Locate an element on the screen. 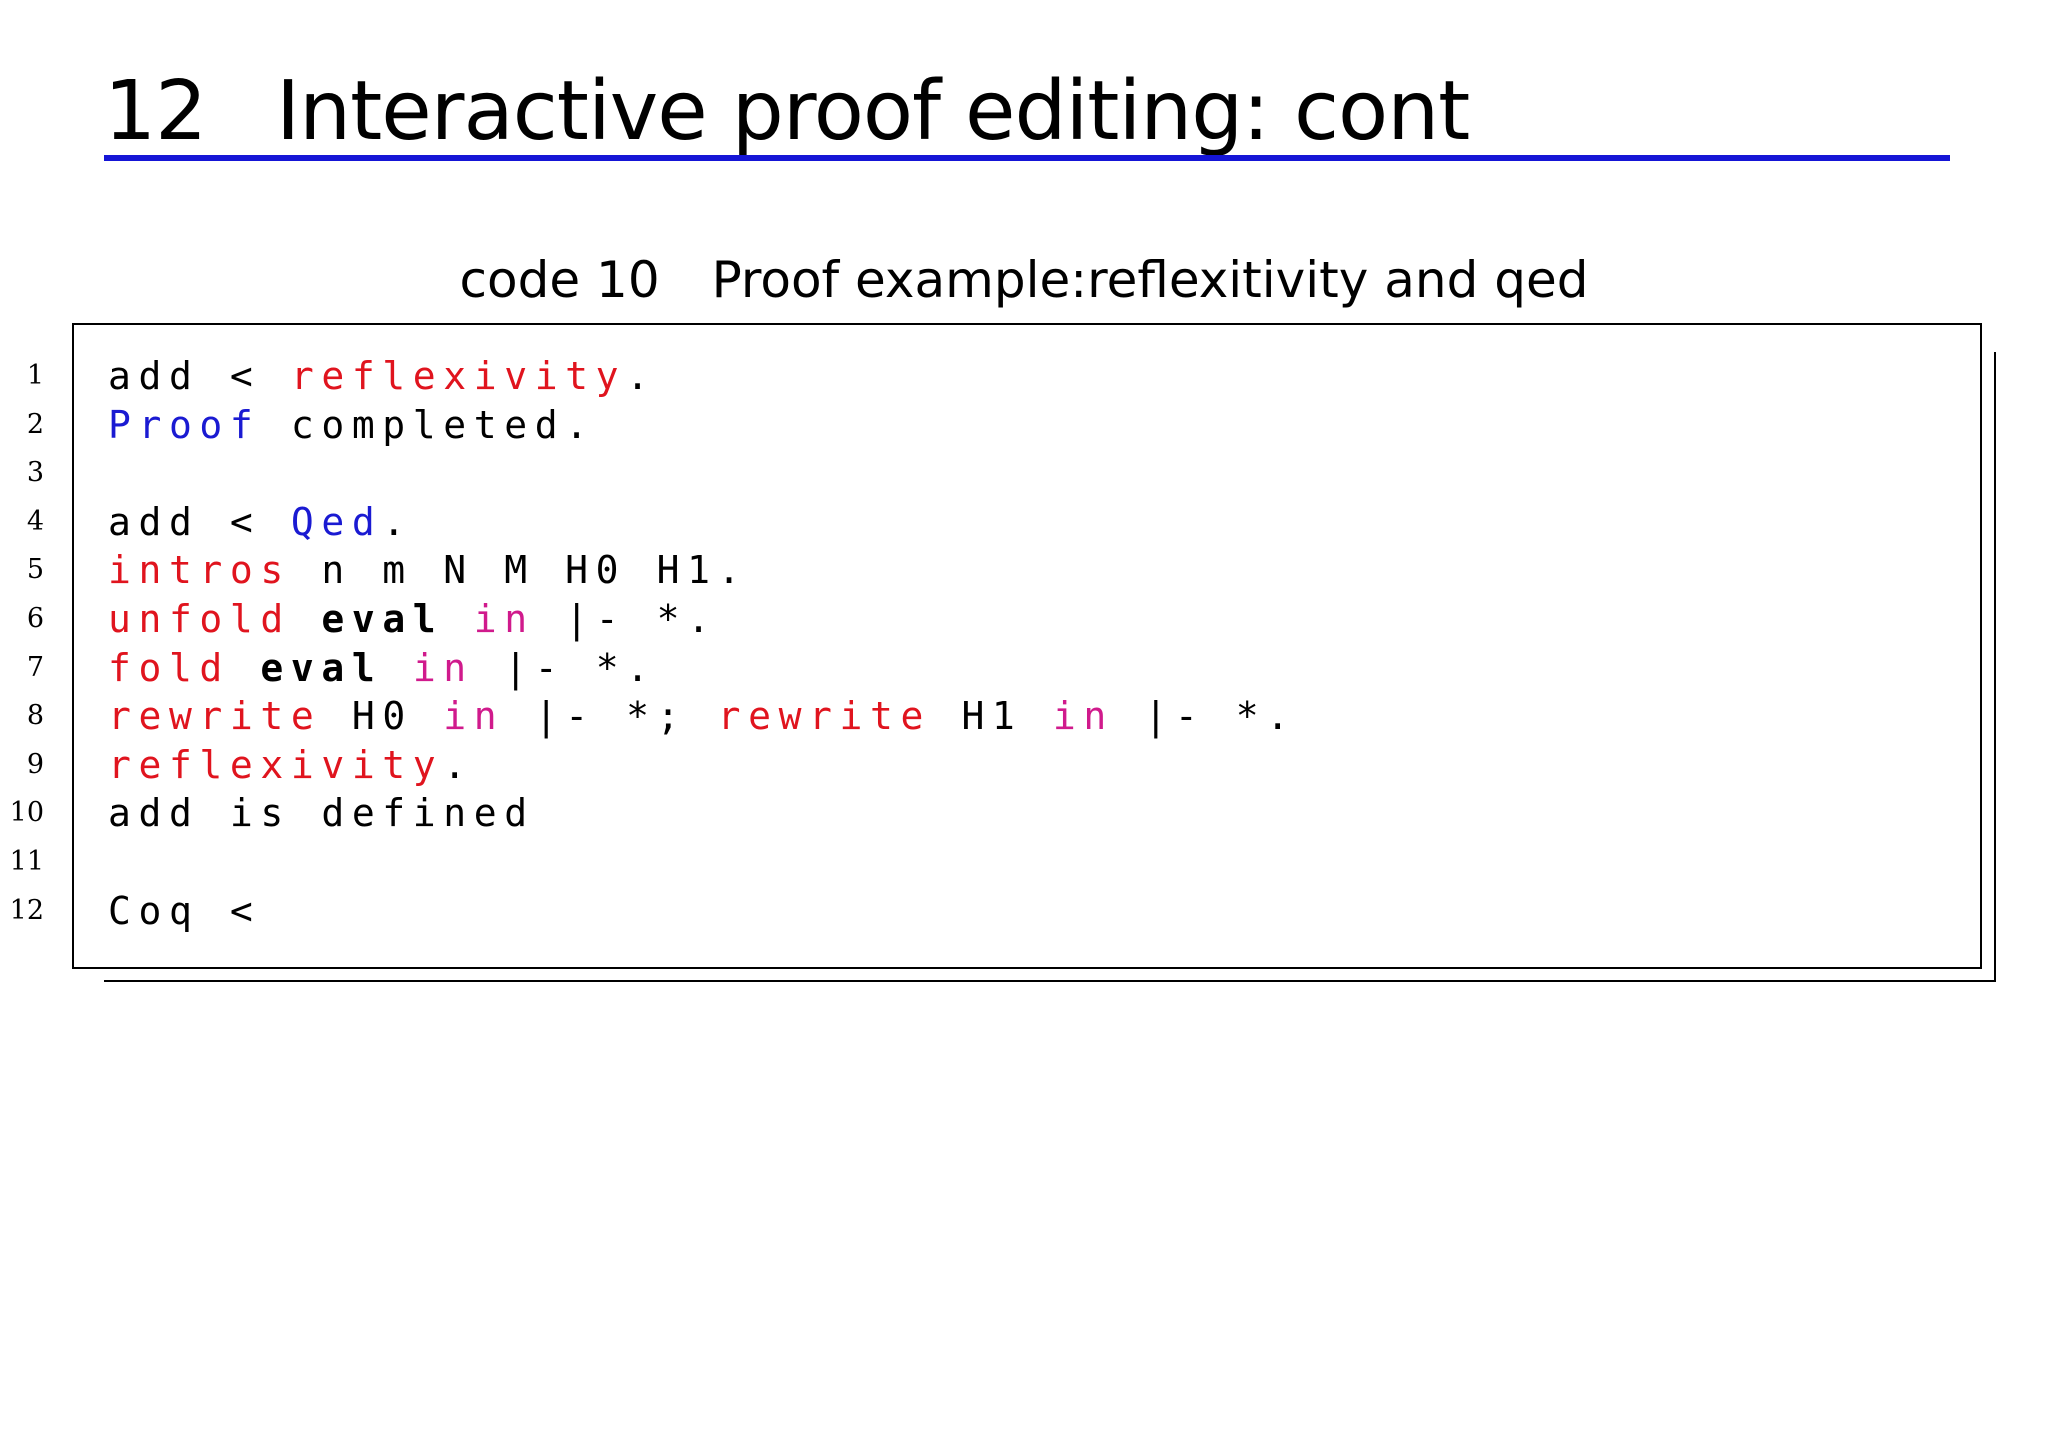 This screenshot has width=2048, height=1448. code-text: |- *; is located at coordinates (611, 716).